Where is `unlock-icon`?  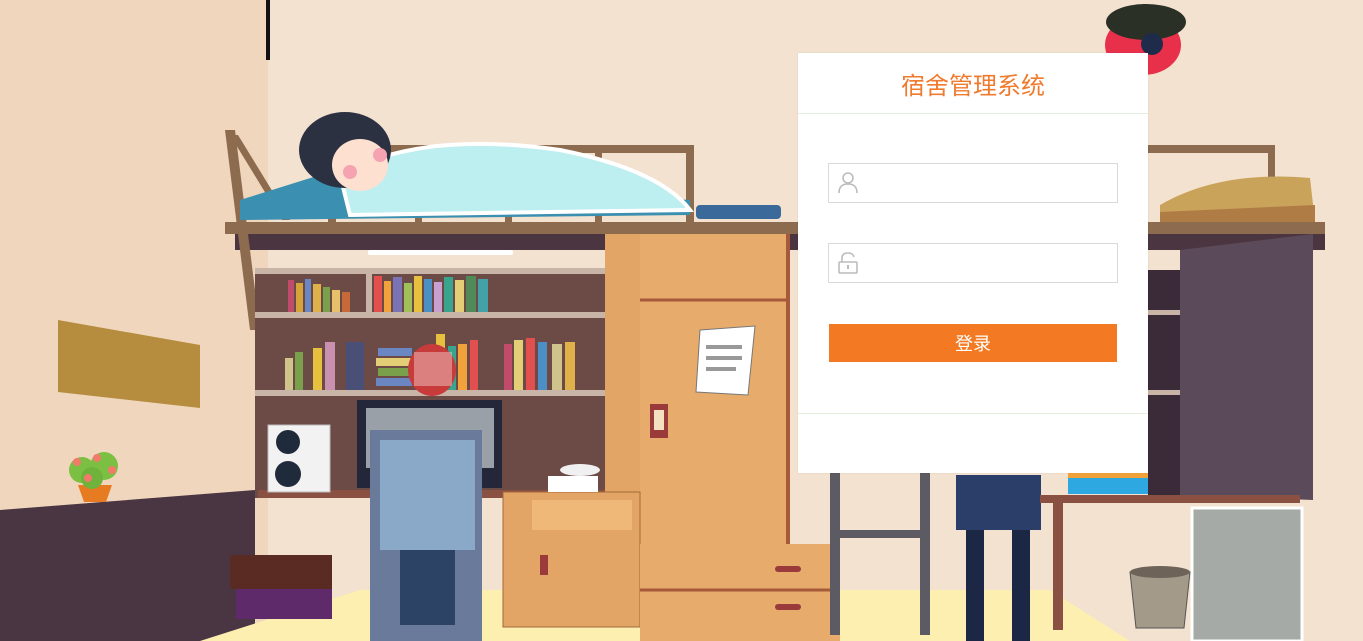
unlock-icon is located at coordinates (848, 263).